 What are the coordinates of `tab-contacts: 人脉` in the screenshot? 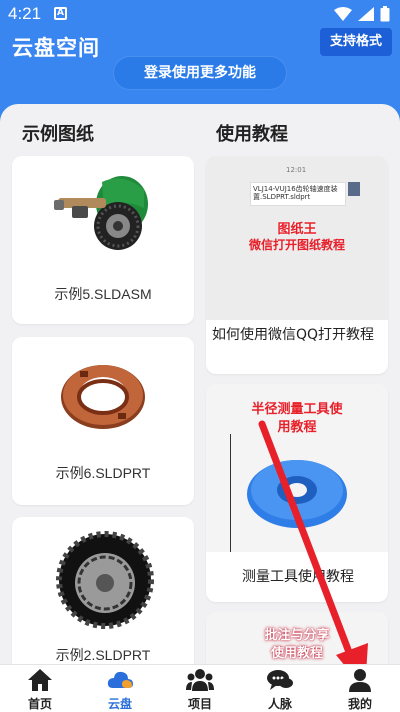 It's located at (280, 688).